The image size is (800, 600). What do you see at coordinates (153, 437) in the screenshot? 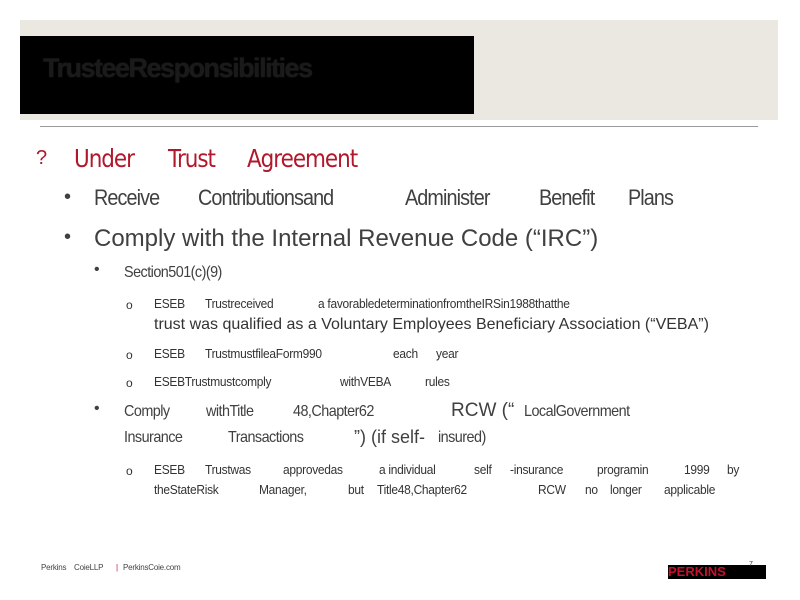
I see `sub2-line2-part1: Insurance` at bounding box center [153, 437].